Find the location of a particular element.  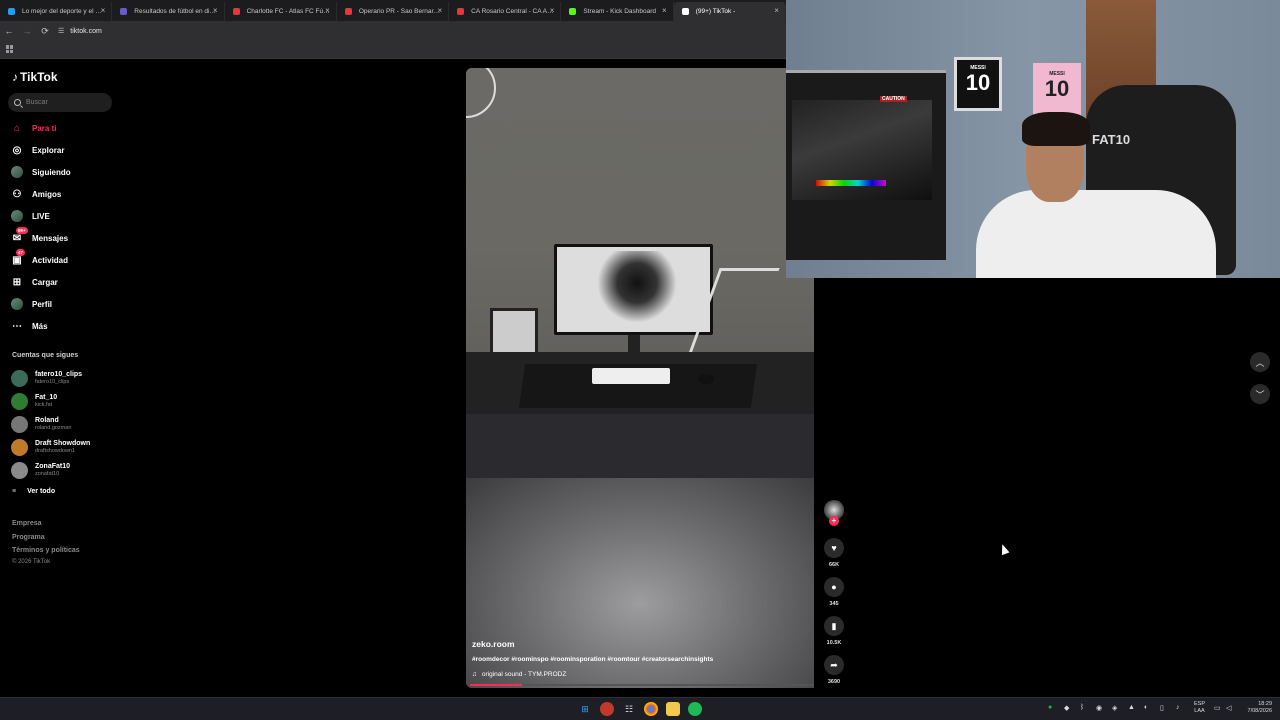

sidebar-item-actividad: ▣ 47 Actividad is located at coordinates (60, 259).